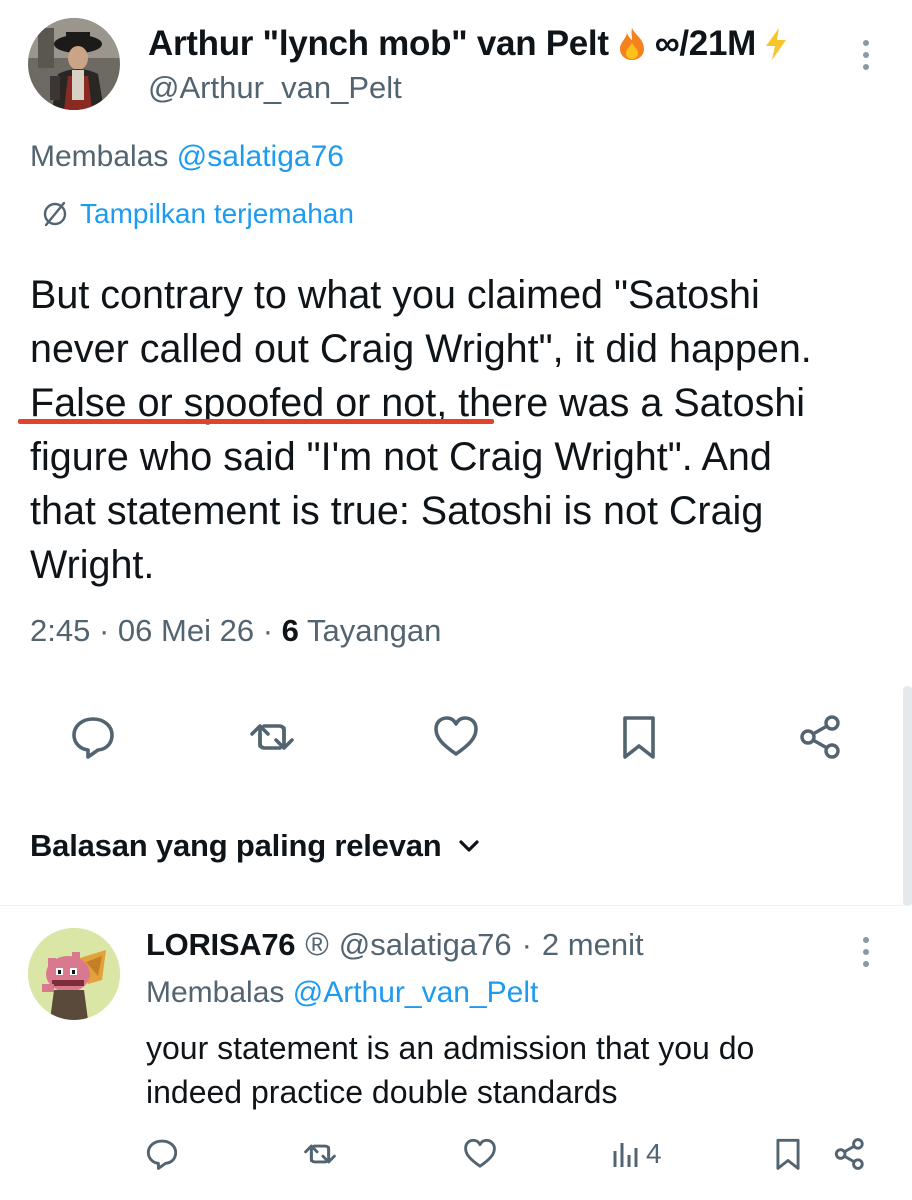 The width and height of the screenshot is (912, 1200). Describe the element at coordinates (275, 88) in the screenshot. I see `author-handle: @Arthur_van_Pelt` at that location.